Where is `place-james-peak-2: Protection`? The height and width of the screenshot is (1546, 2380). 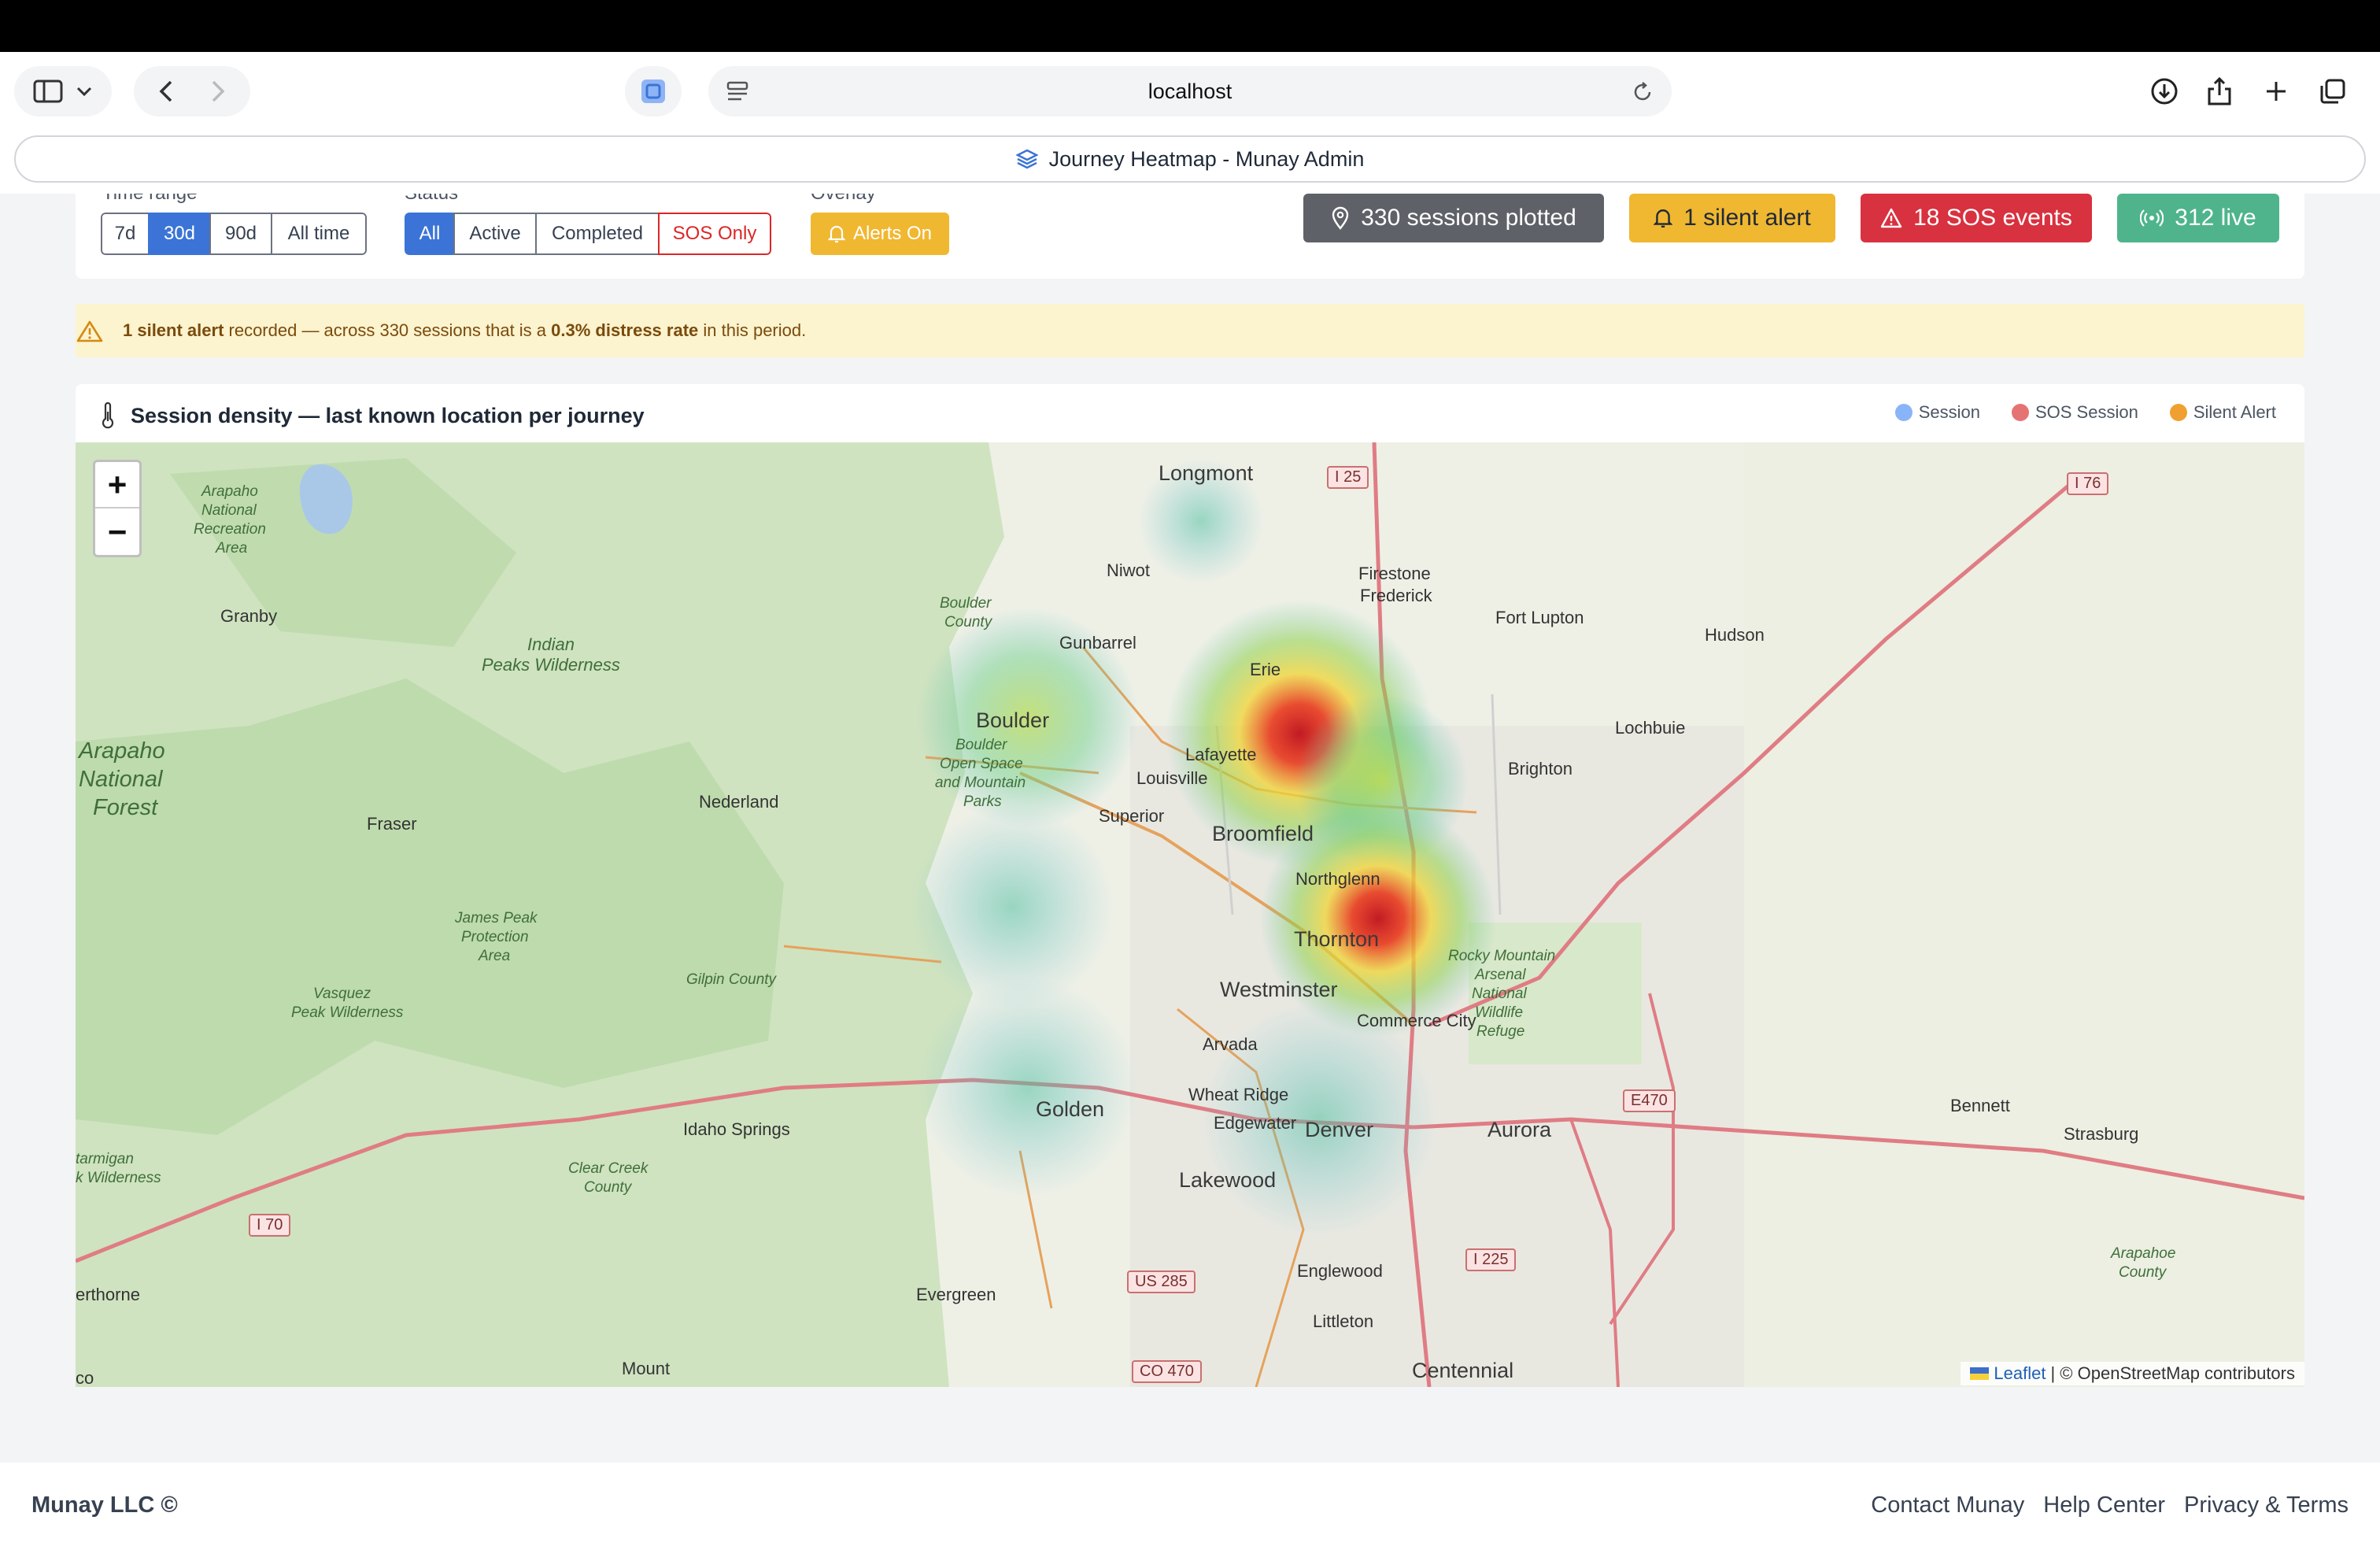
place-james-peak-2: Protection is located at coordinates (495, 937).